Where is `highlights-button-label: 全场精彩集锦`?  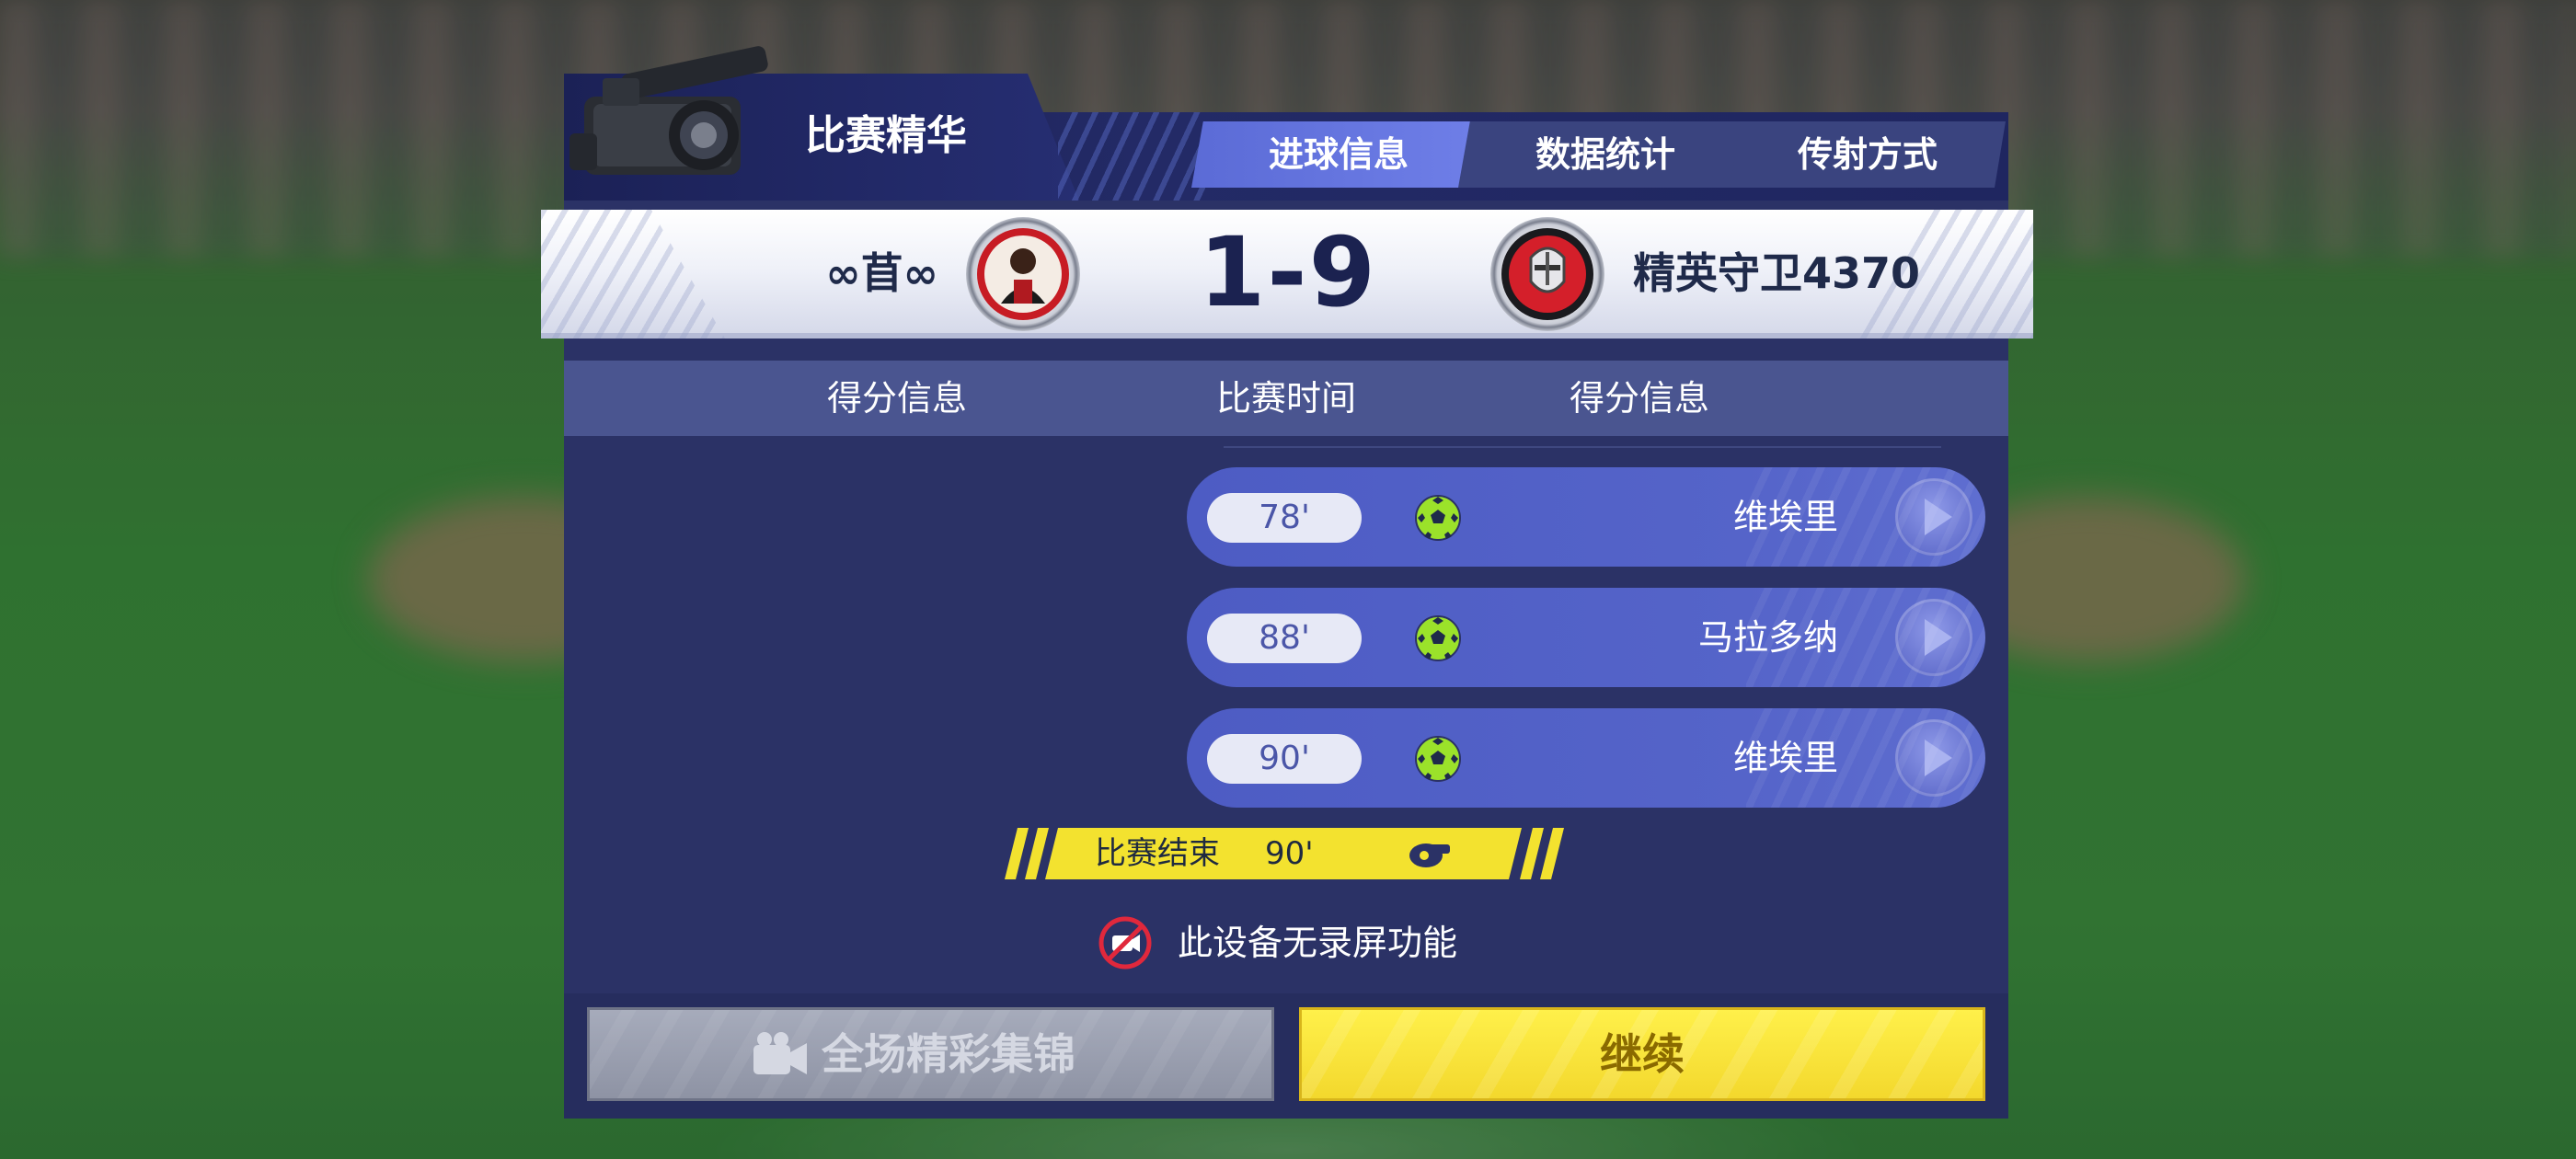
highlights-button-label: 全场精彩集锦 is located at coordinates (949, 1054).